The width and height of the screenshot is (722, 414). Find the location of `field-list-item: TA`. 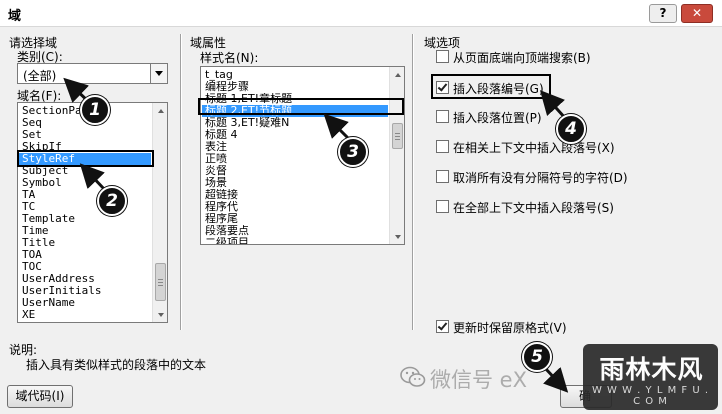

field-list-item: TA is located at coordinates (85, 195).